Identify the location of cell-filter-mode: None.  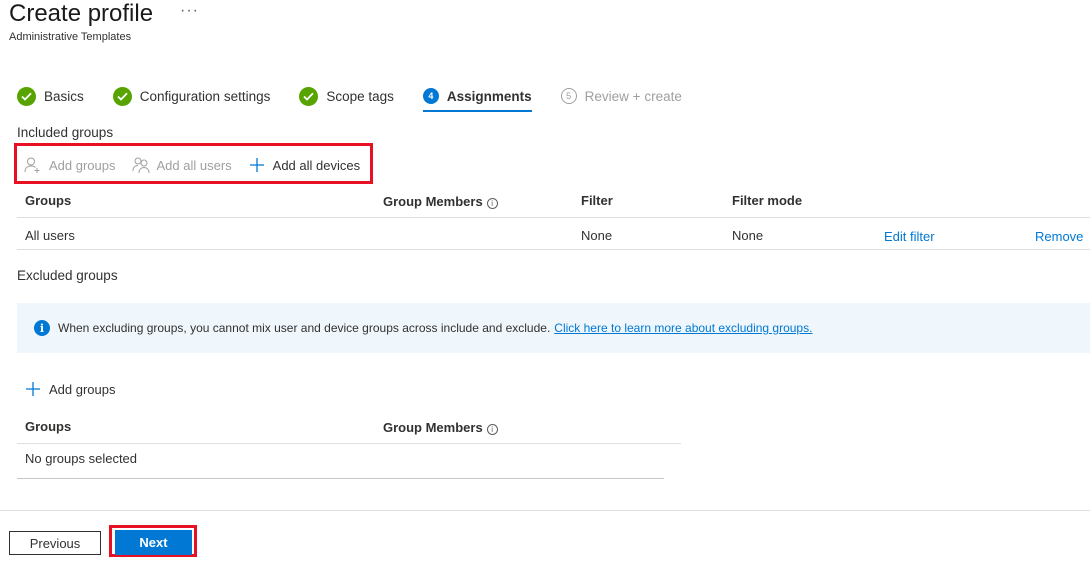
(748, 235).